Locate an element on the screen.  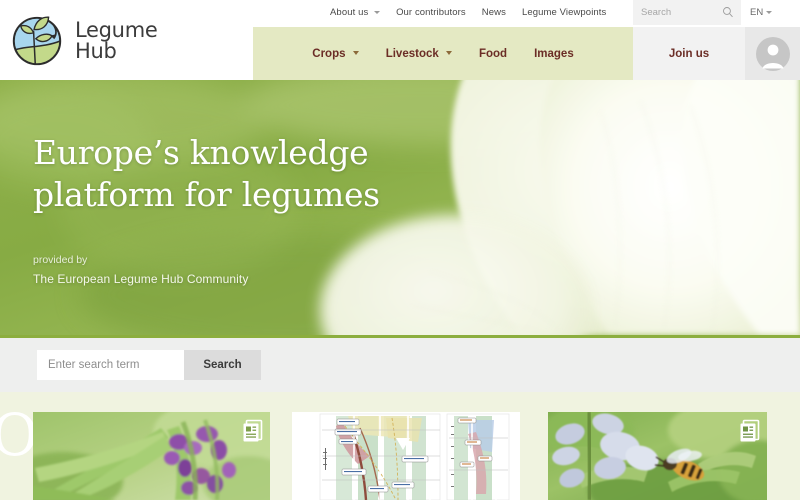
topnav-item-our-contributors: Our contributors is located at coordinates (431, 12).